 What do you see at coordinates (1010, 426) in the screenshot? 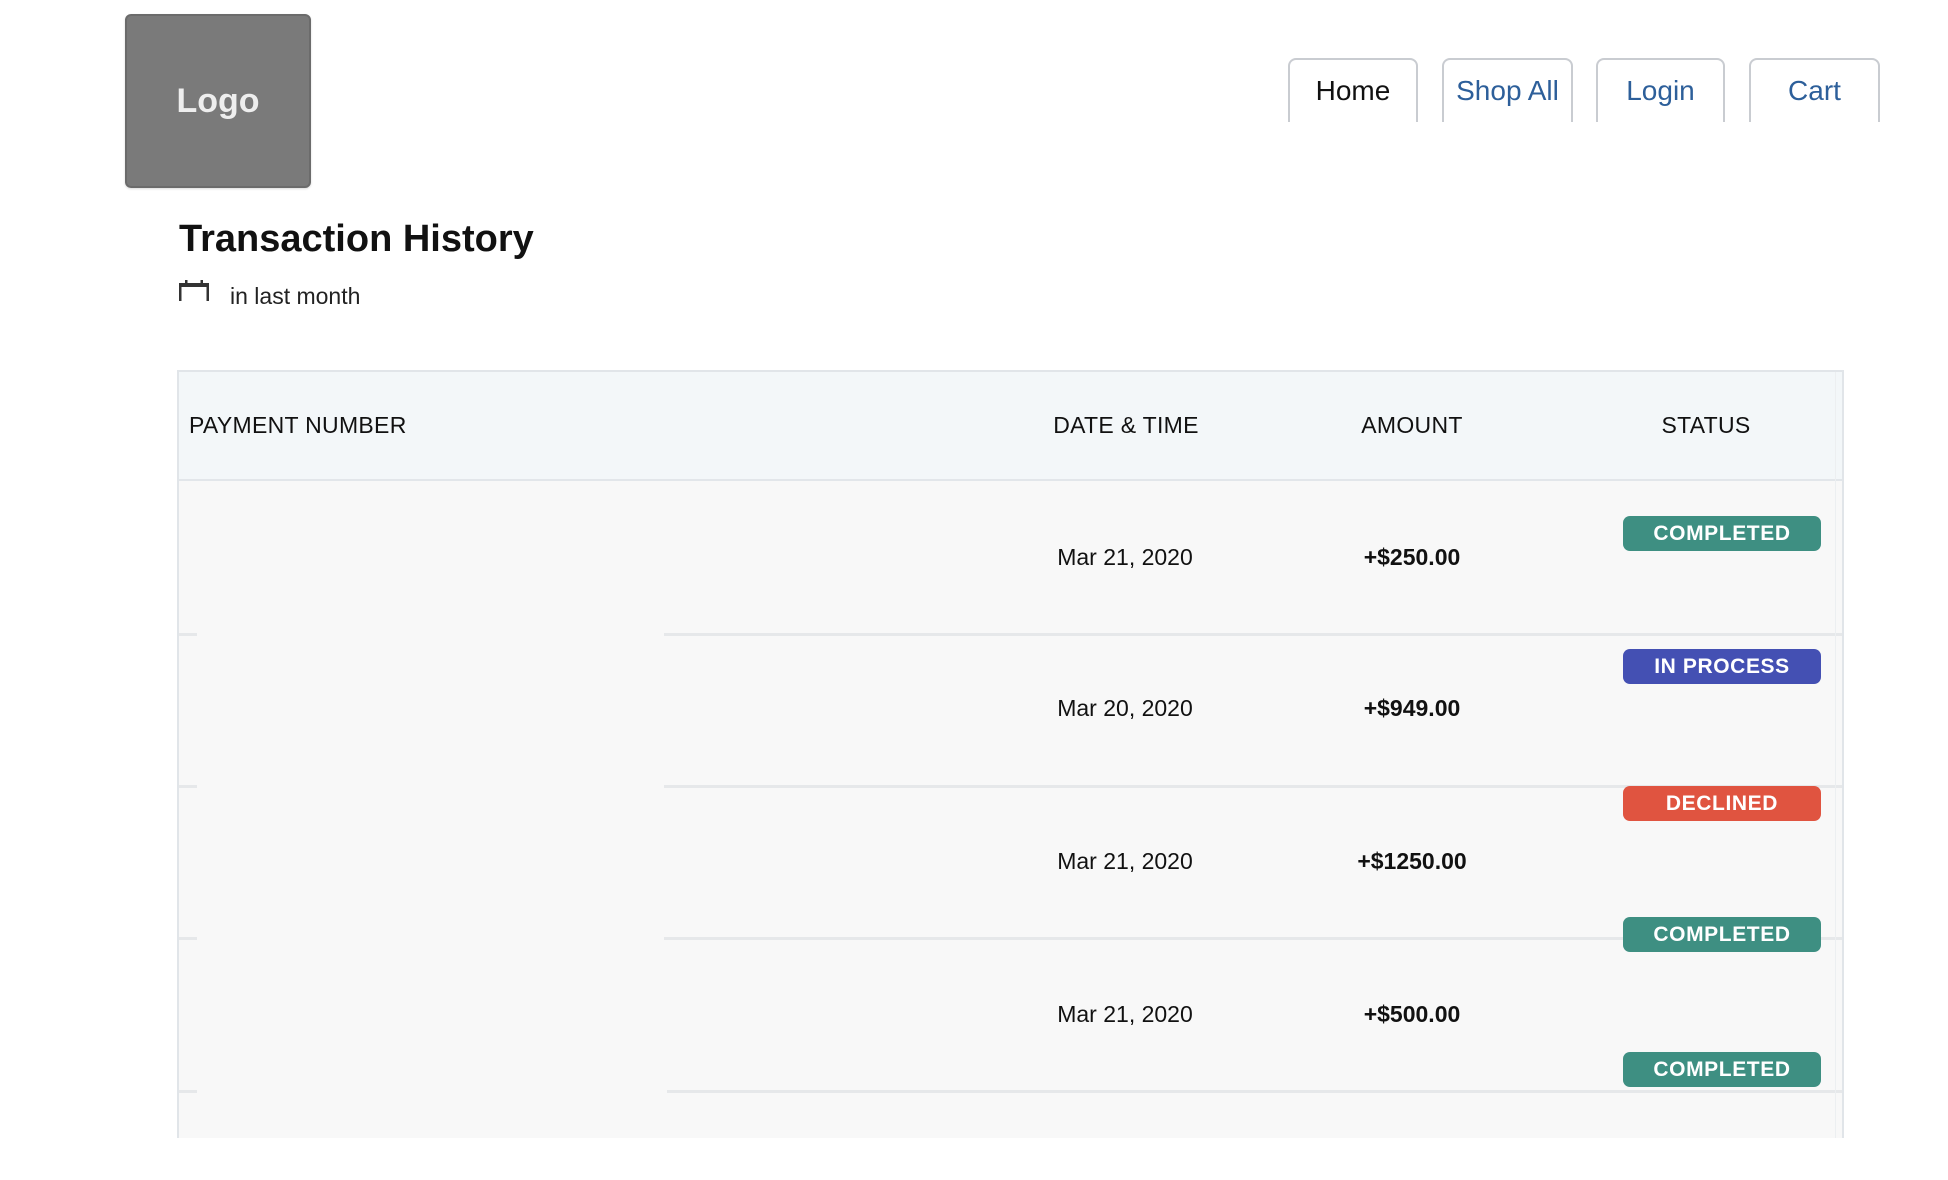
I see `table-header: PAYMENT NUMBER DATE & TIME AMOUNT STATUS` at bounding box center [1010, 426].